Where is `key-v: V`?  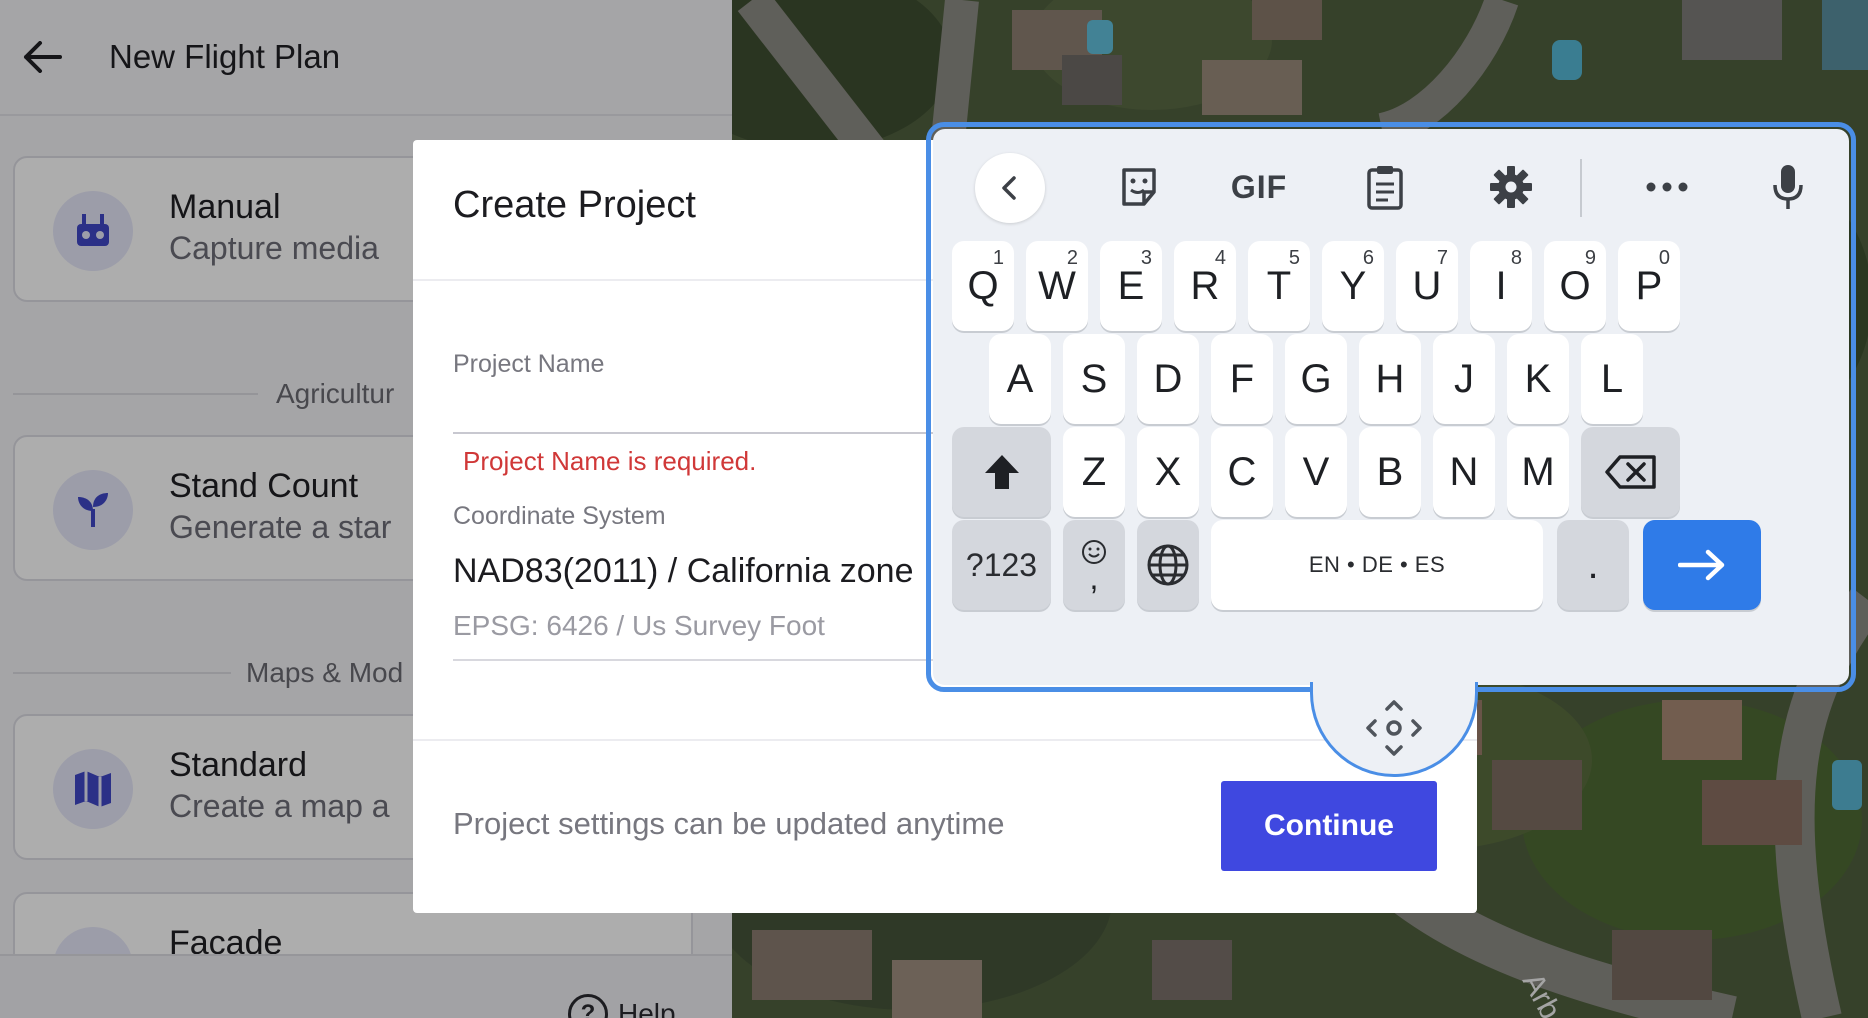 key-v: V is located at coordinates (1316, 472).